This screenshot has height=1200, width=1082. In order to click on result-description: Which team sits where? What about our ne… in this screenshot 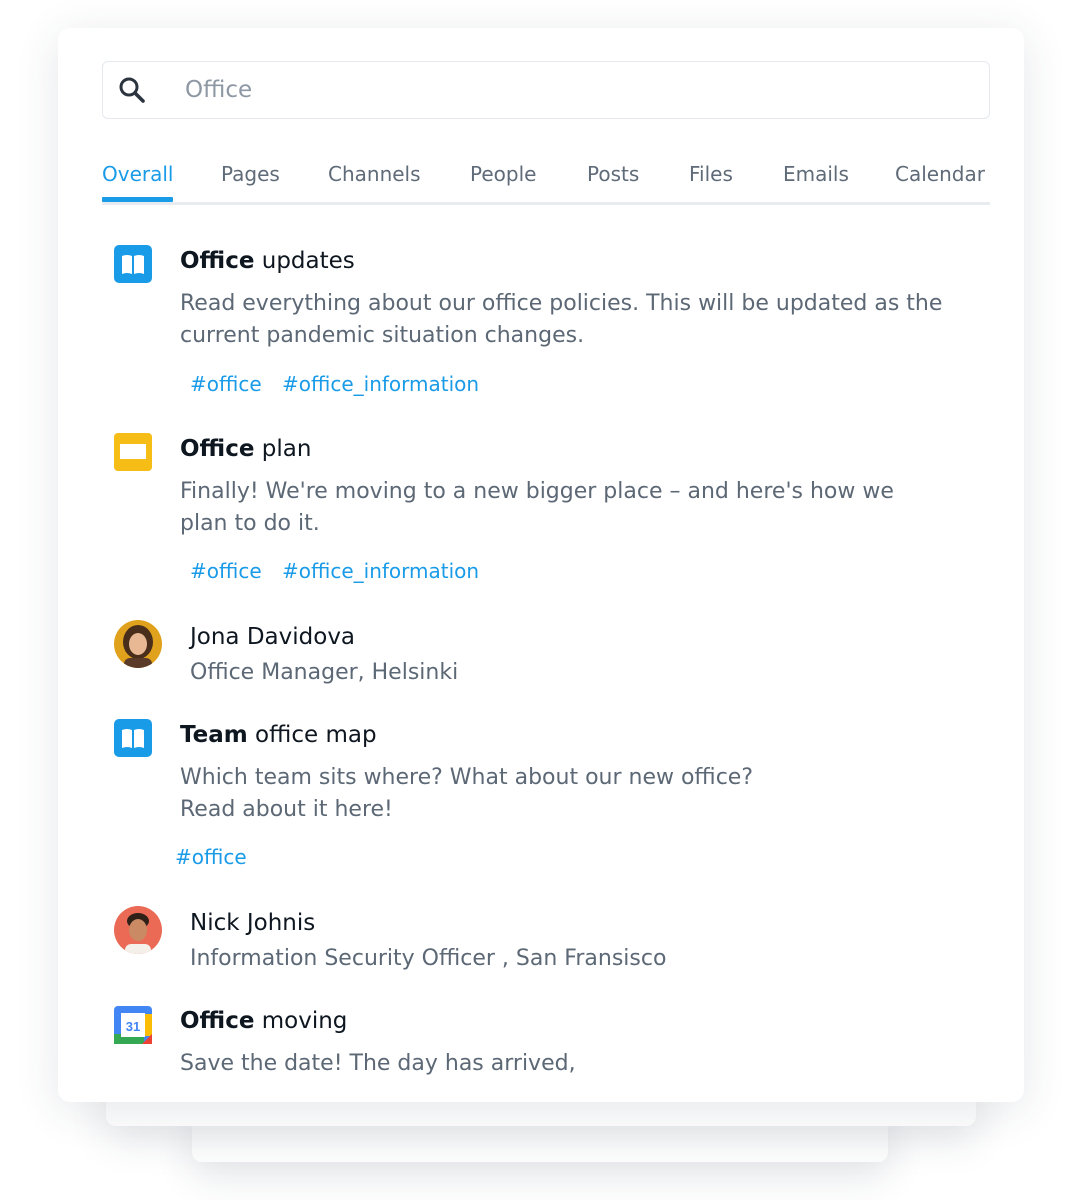, I will do `click(467, 793)`.